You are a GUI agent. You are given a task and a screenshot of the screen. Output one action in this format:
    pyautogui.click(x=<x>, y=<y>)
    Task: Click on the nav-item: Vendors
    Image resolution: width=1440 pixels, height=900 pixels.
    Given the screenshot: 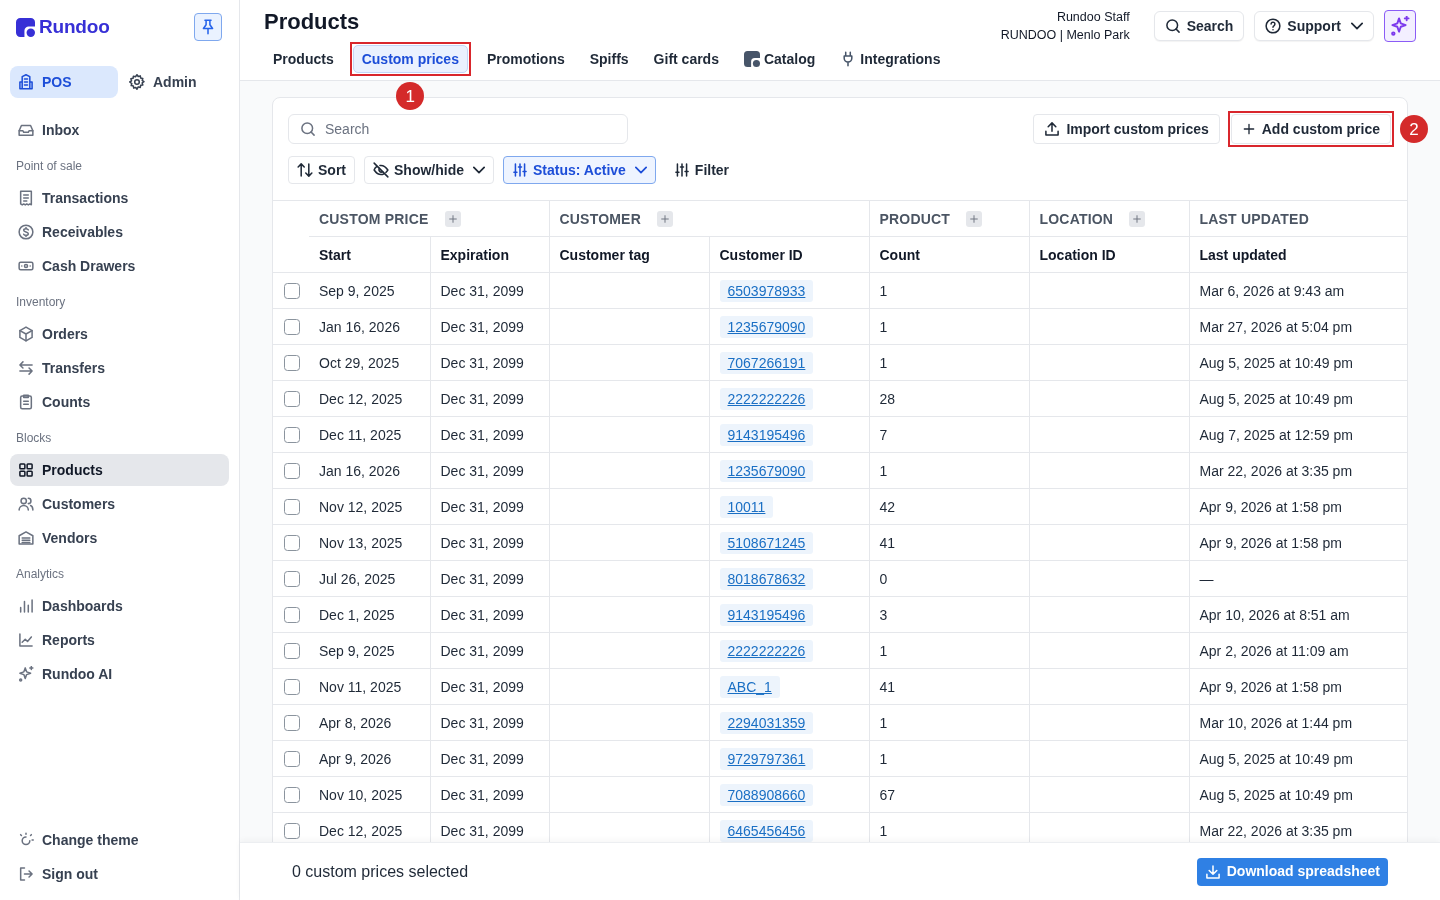 What is the action you would take?
    pyautogui.click(x=119, y=538)
    